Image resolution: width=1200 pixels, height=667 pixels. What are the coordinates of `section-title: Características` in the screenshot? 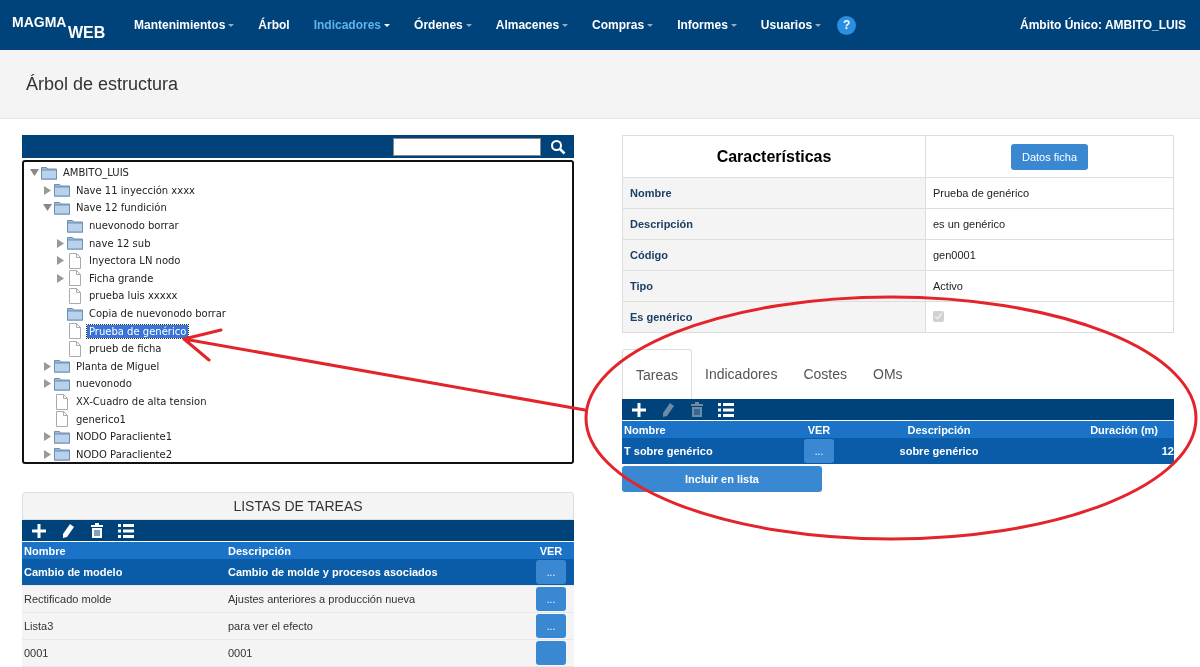 It's located at (774, 156).